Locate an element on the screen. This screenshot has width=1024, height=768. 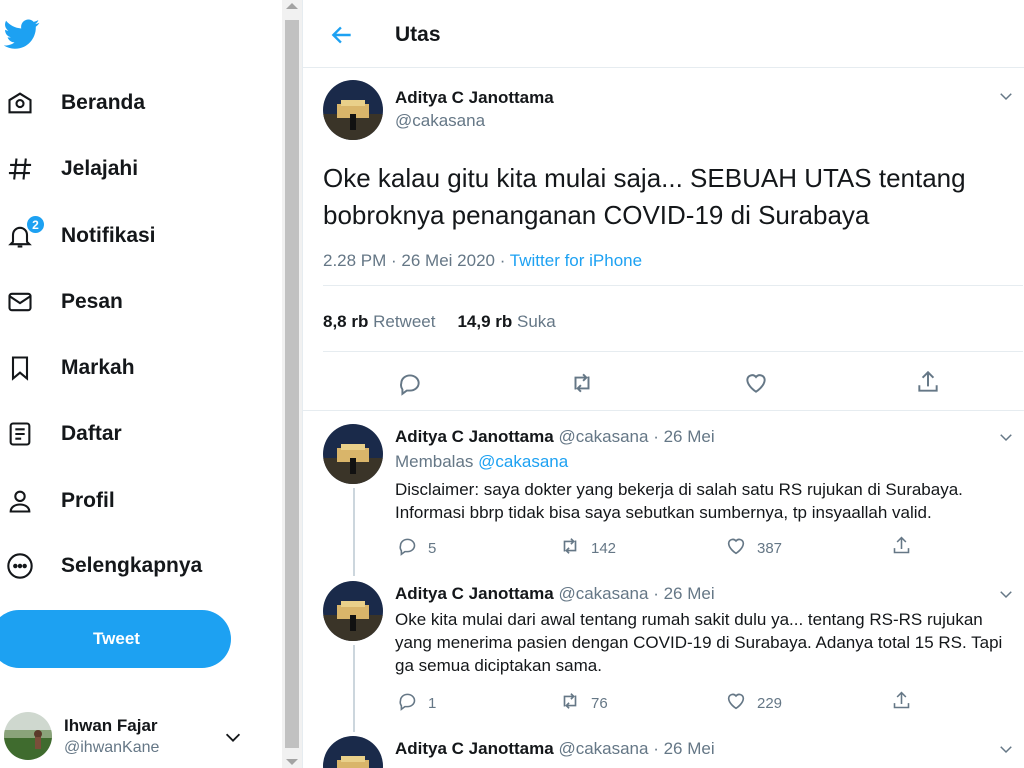
sidebar-item-bookmarks: Markah is located at coordinates (100, 368).